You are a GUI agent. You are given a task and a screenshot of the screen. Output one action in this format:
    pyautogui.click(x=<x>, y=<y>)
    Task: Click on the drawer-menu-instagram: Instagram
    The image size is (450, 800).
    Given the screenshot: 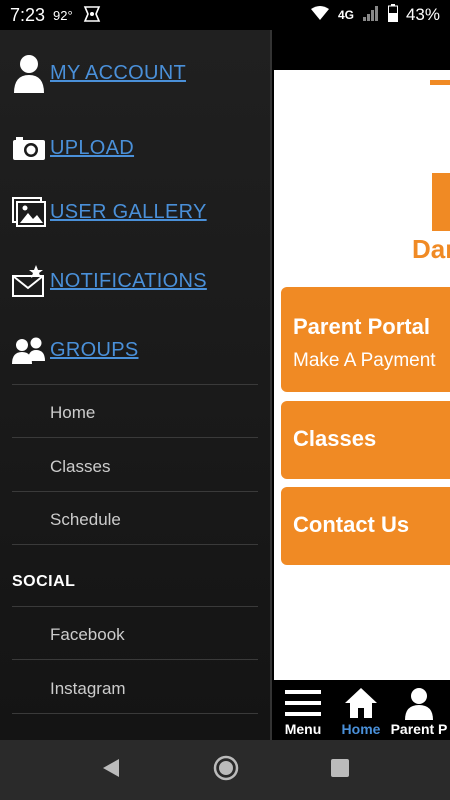 What is the action you would take?
    pyautogui.click(x=88, y=689)
    